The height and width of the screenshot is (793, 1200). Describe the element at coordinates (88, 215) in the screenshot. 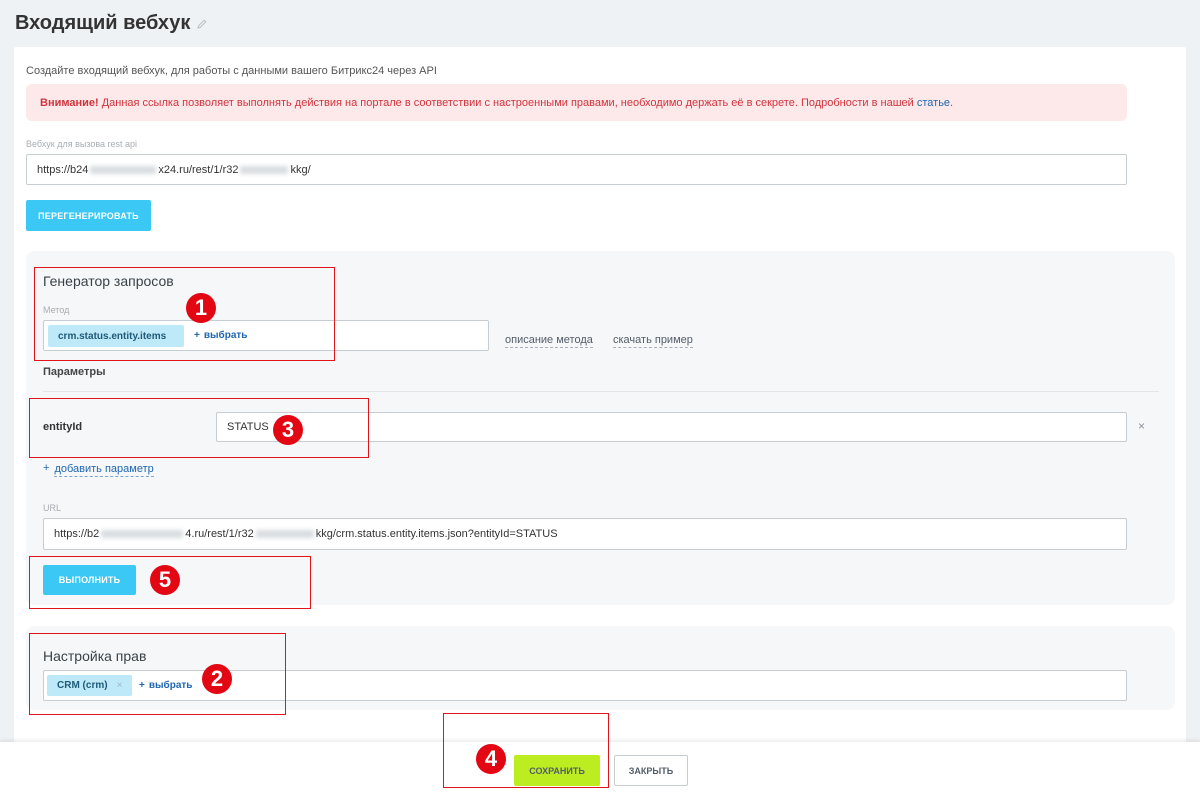

I see `regenerate-button: ПЕРЕГЕНЕРИРОВАТЬ` at that location.